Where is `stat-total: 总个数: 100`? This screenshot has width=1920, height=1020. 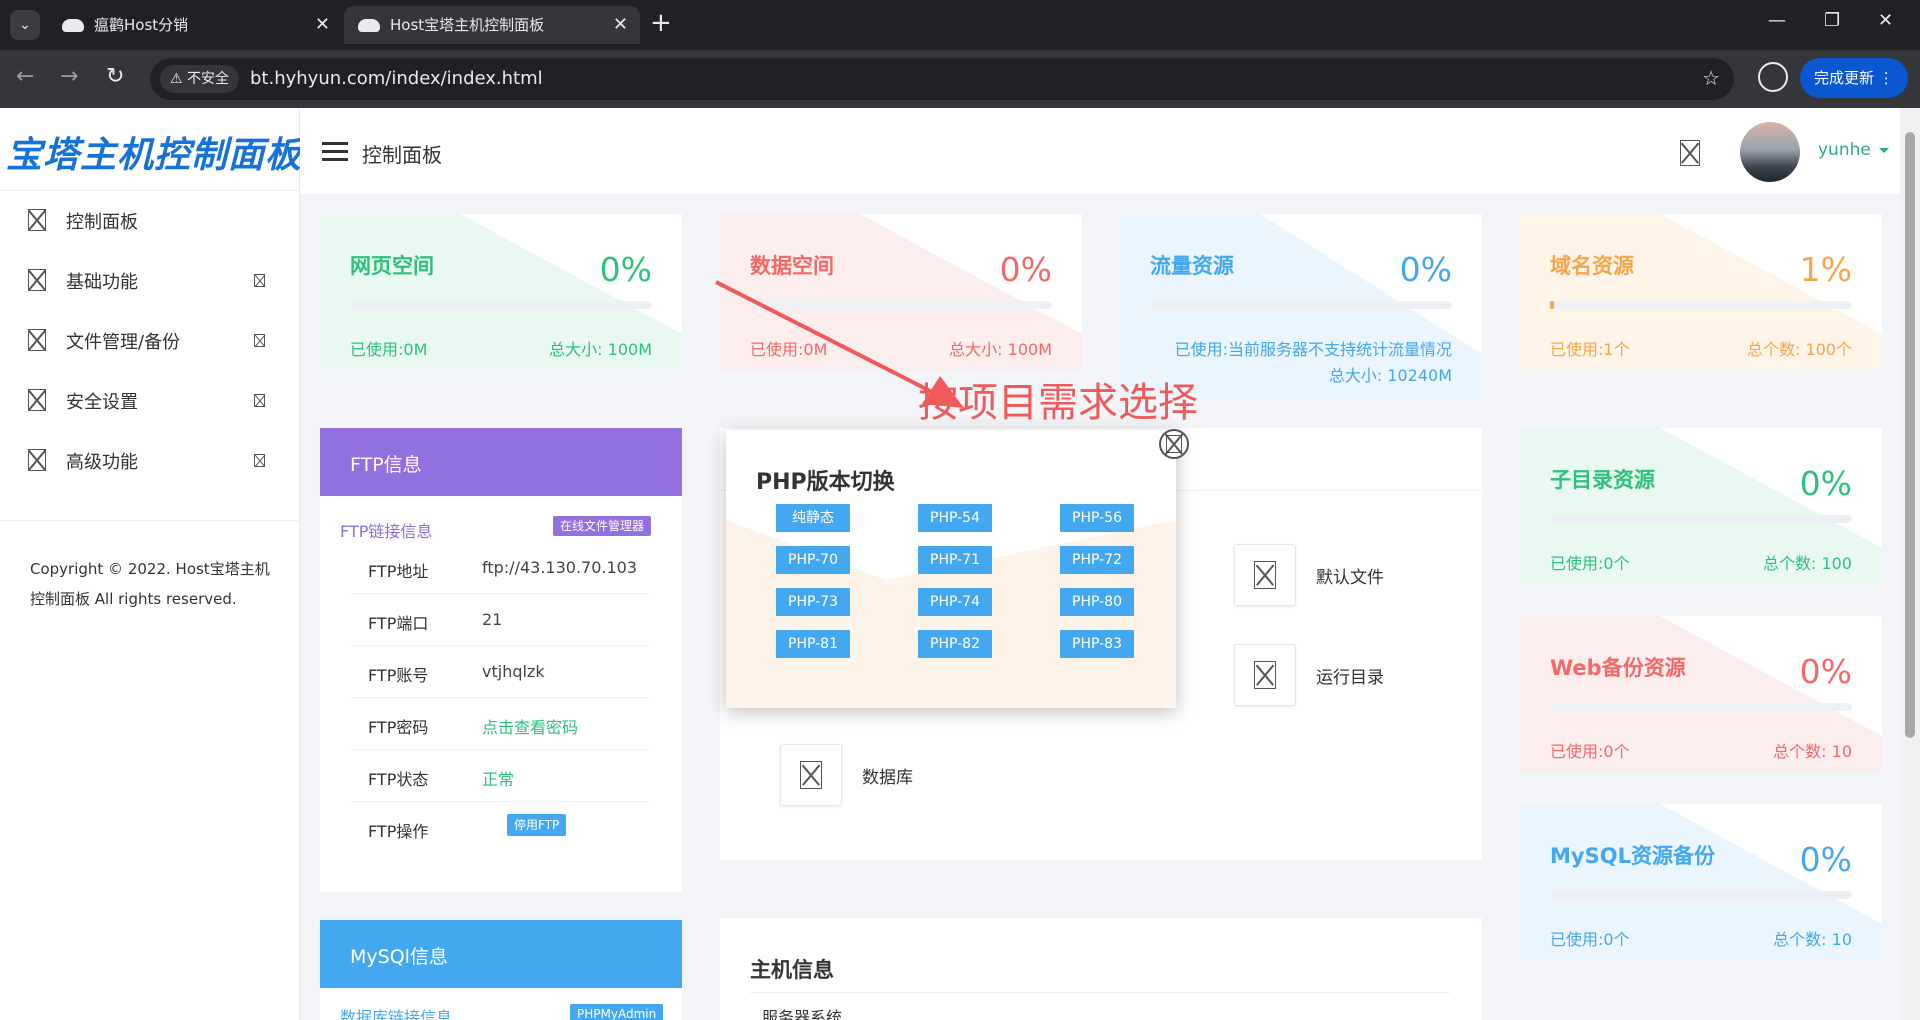
stat-total: 总个数: 100 is located at coordinates (1807, 563).